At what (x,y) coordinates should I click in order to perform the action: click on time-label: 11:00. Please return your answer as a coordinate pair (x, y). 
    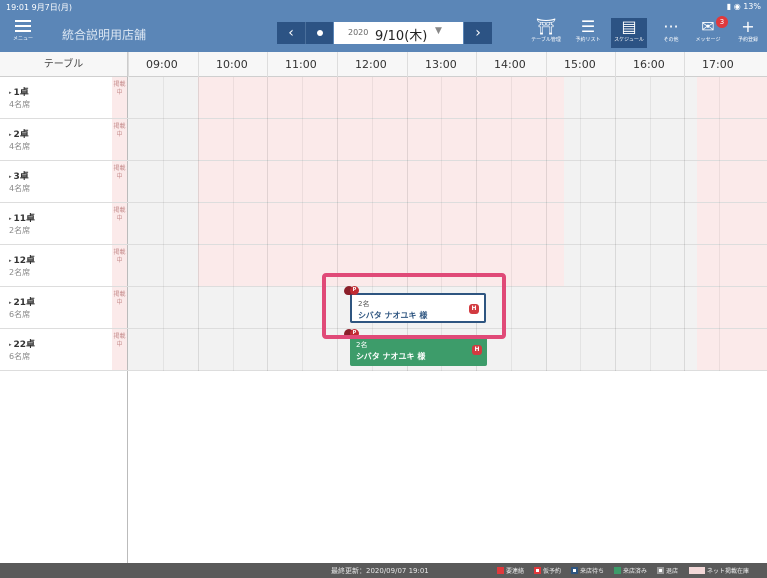
    Looking at the image, I should click on (301, 64).